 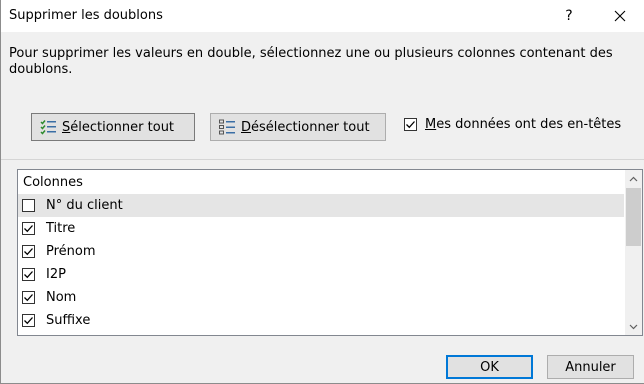 I want to click on scroll-down-button, so click(x=633, y=326).